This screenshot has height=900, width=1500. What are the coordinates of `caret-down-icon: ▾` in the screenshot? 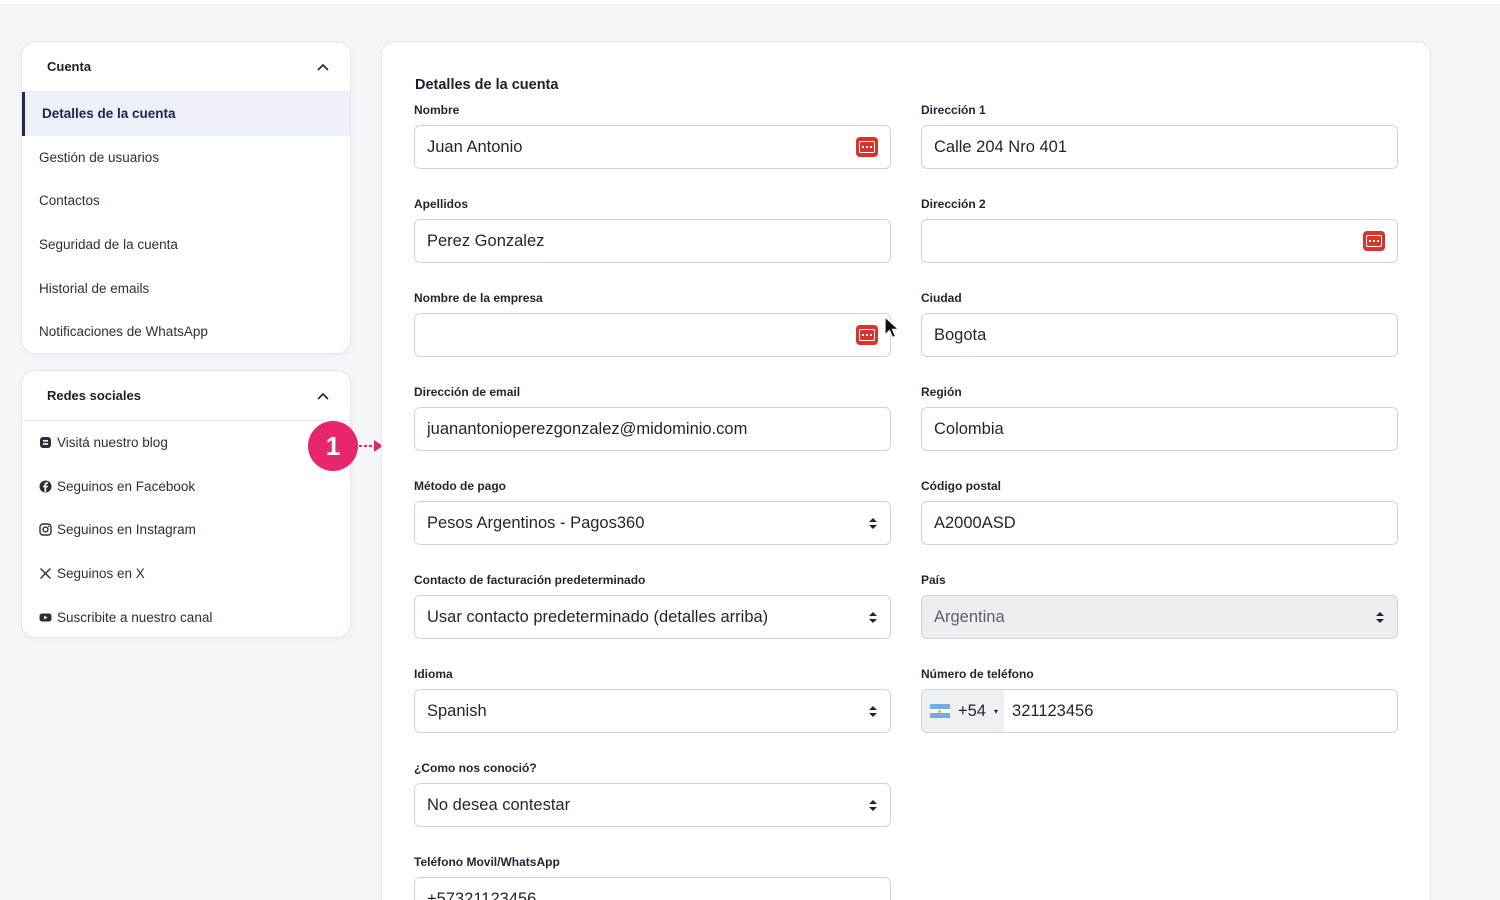 It's located at (996, 711).